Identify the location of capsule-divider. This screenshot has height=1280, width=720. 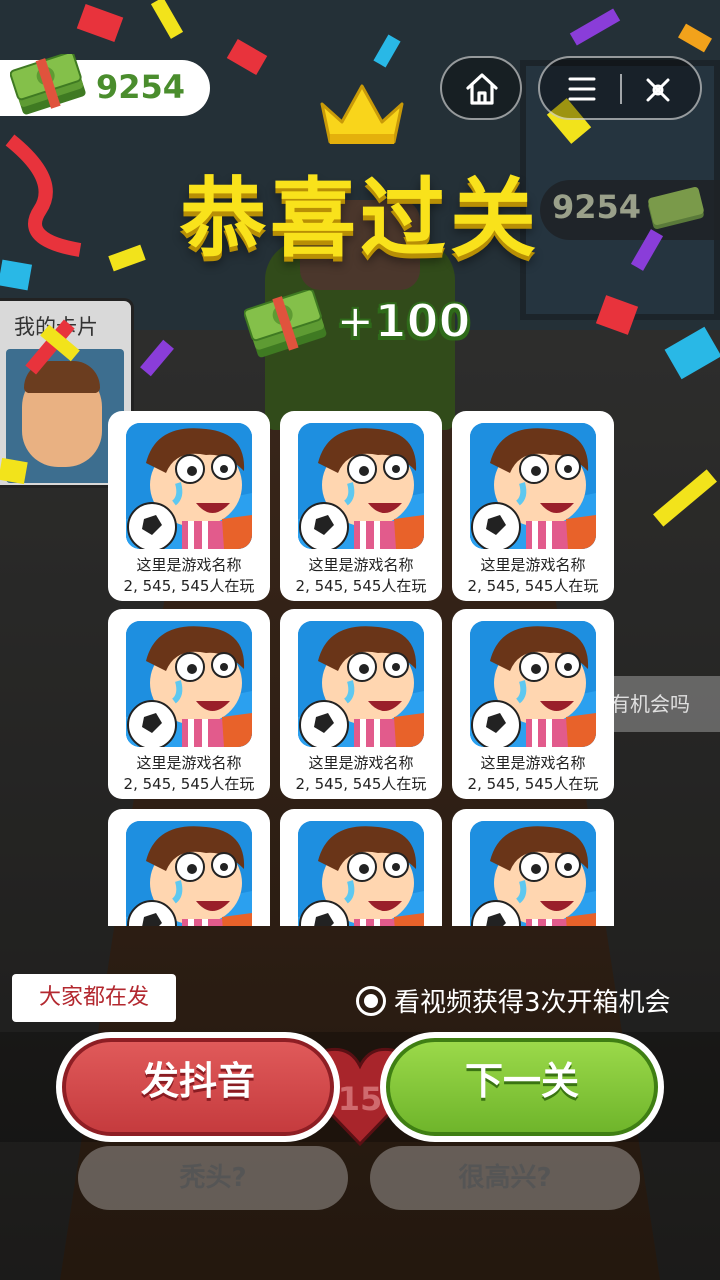
(621, 89).